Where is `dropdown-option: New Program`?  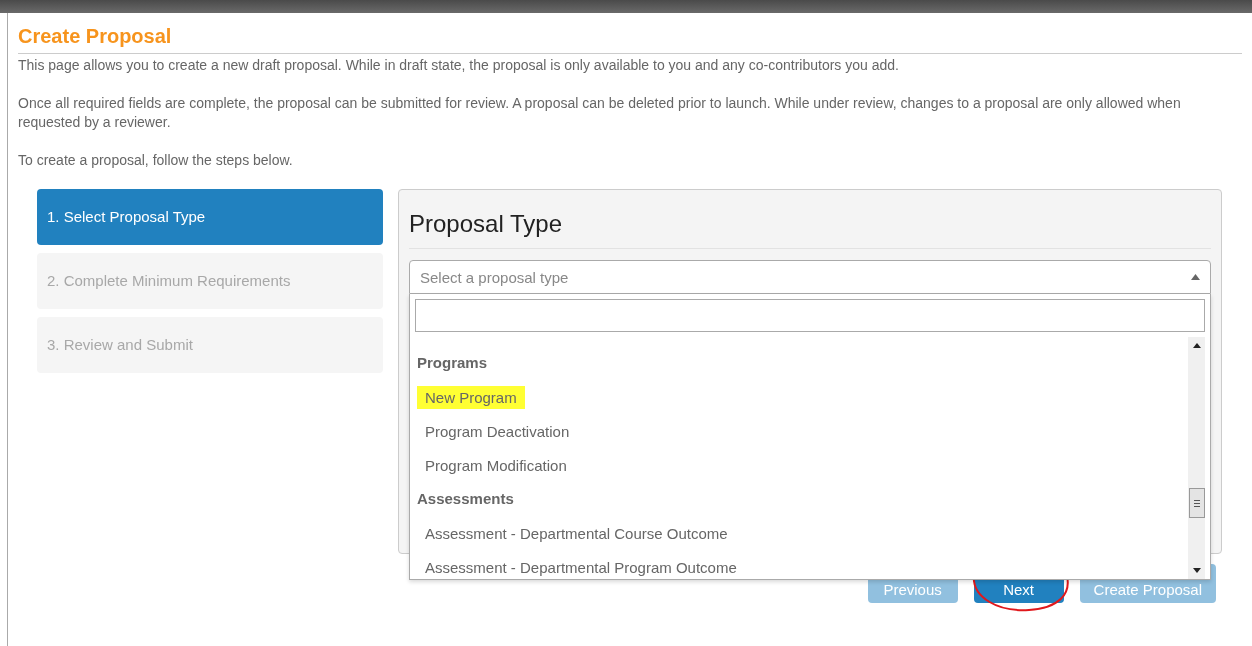 dropdown-option: New Program is located at coordinates (801, 397).